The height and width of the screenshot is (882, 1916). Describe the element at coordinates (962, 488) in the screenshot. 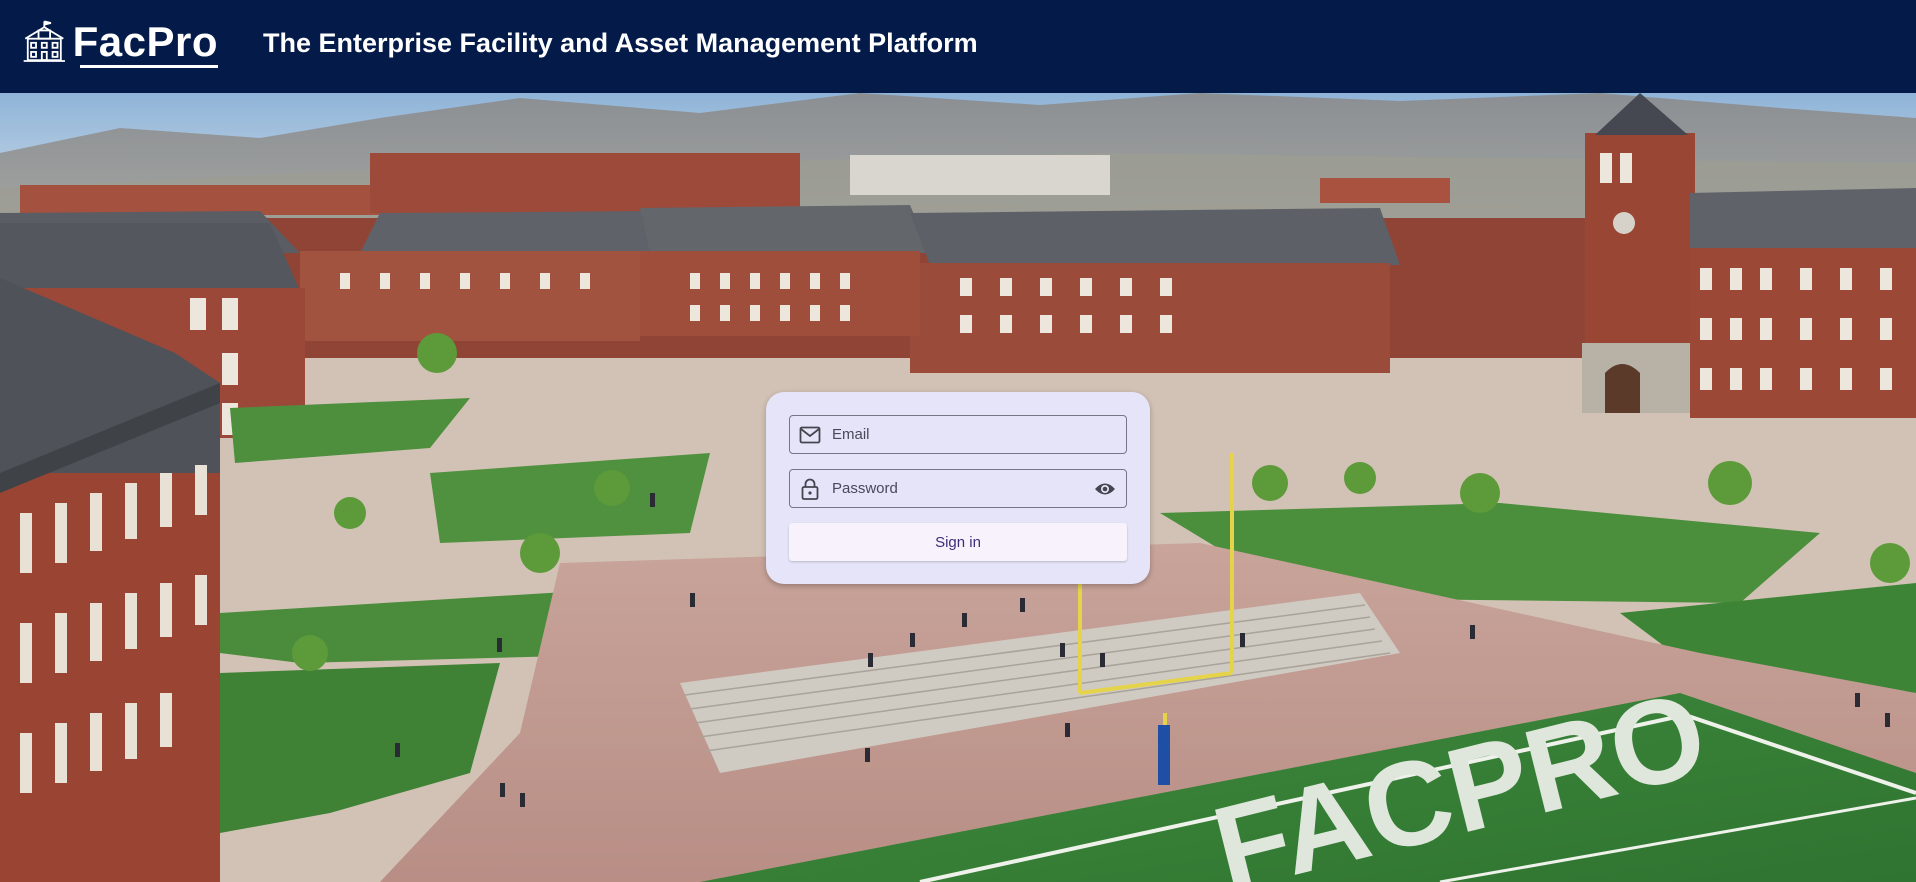

I see `password-input` at that location.